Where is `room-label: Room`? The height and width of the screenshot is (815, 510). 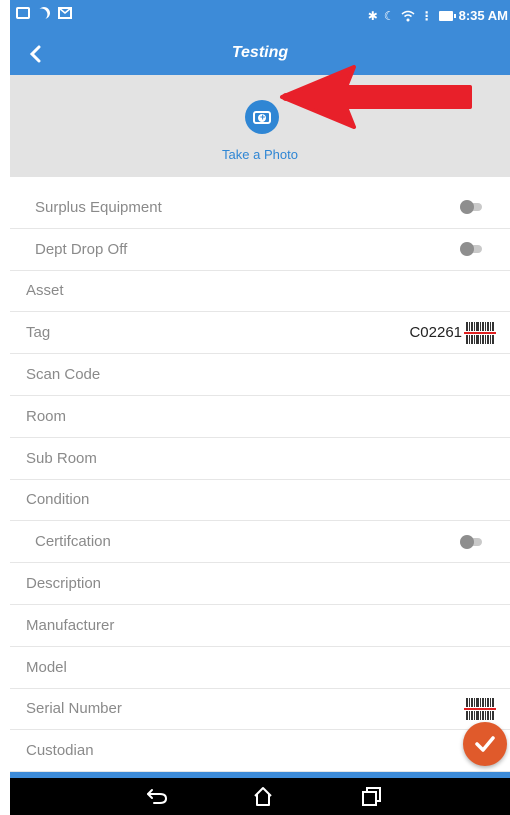
room-label: Room is located at coordinates (46, 416).